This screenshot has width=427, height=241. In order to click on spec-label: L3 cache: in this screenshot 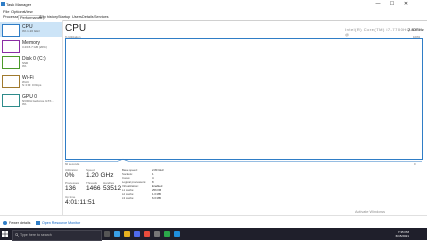, I will do `click(128, 198)`.